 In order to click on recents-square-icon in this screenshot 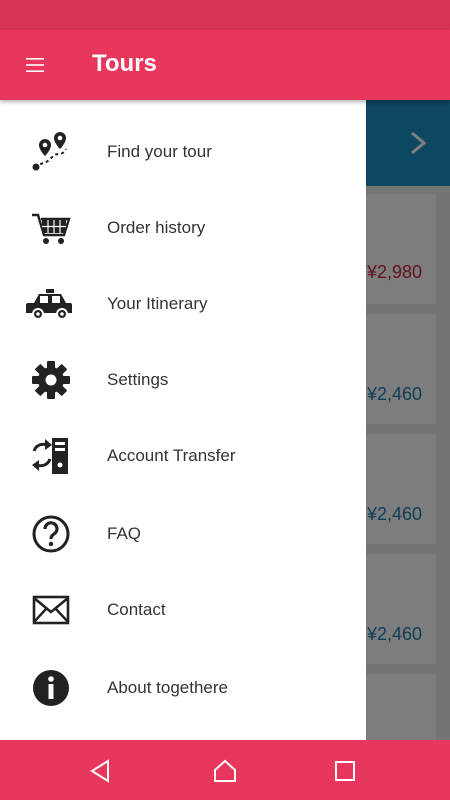, I will do `click(345, 771)`.